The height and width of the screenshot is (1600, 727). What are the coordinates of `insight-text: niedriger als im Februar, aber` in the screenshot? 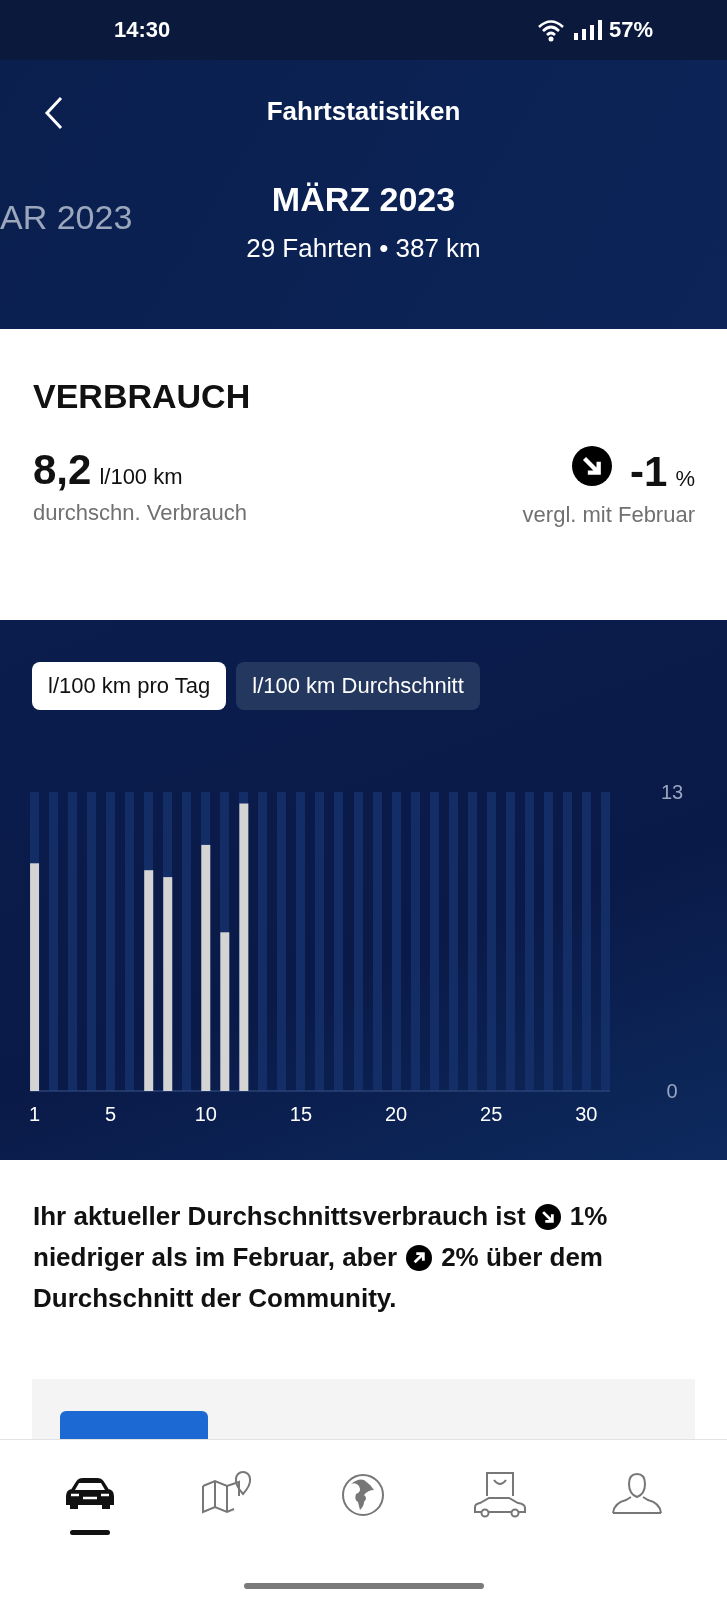 It's located at (215, 1257).